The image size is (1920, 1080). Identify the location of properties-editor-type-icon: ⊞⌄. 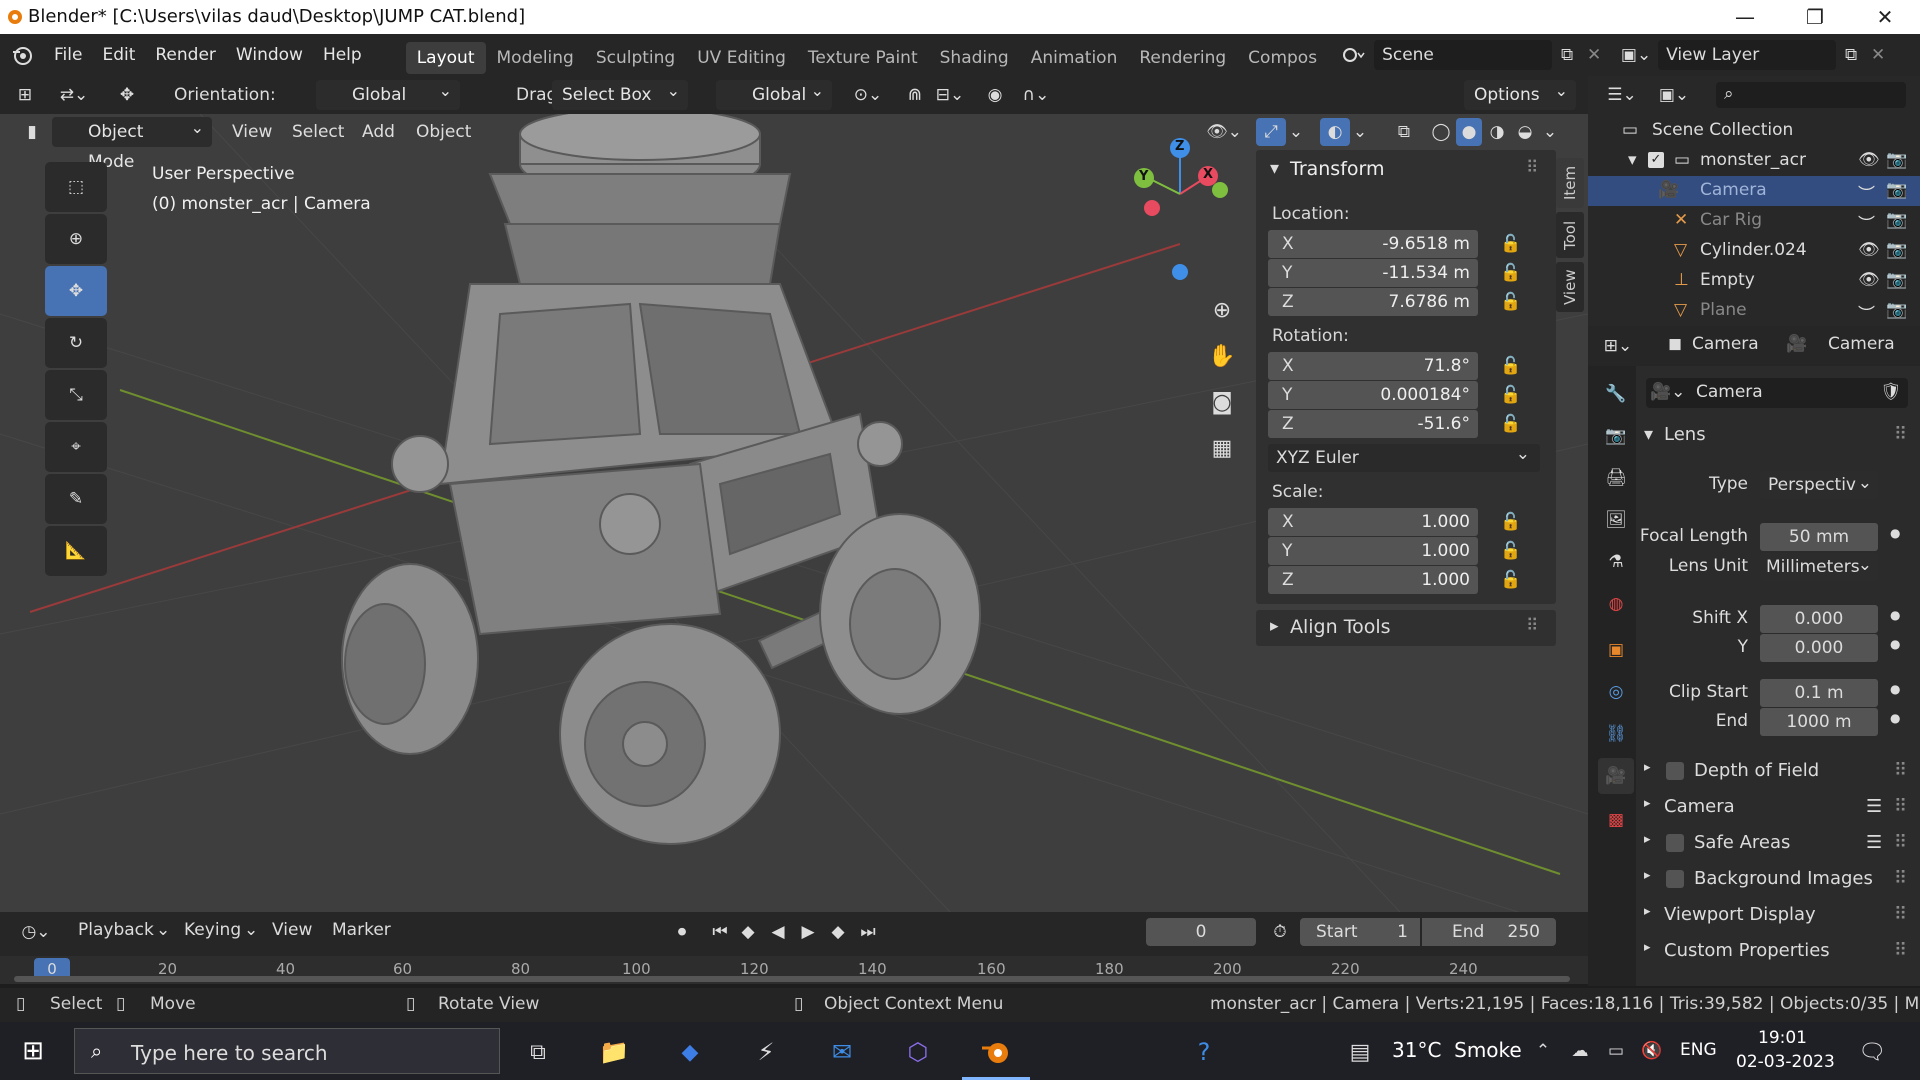
(1618, 346).